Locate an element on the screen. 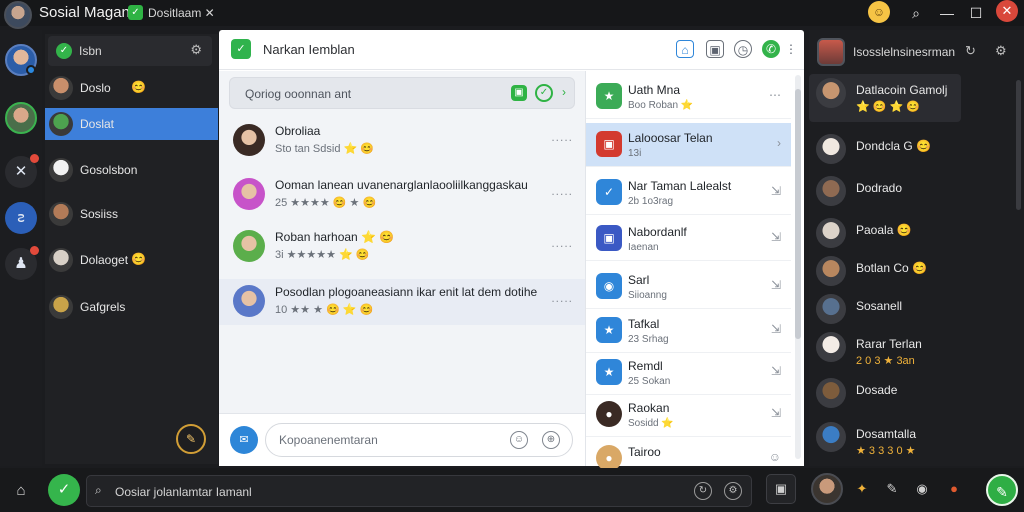  item-icon: ★ is located at coordinates (609, 330).